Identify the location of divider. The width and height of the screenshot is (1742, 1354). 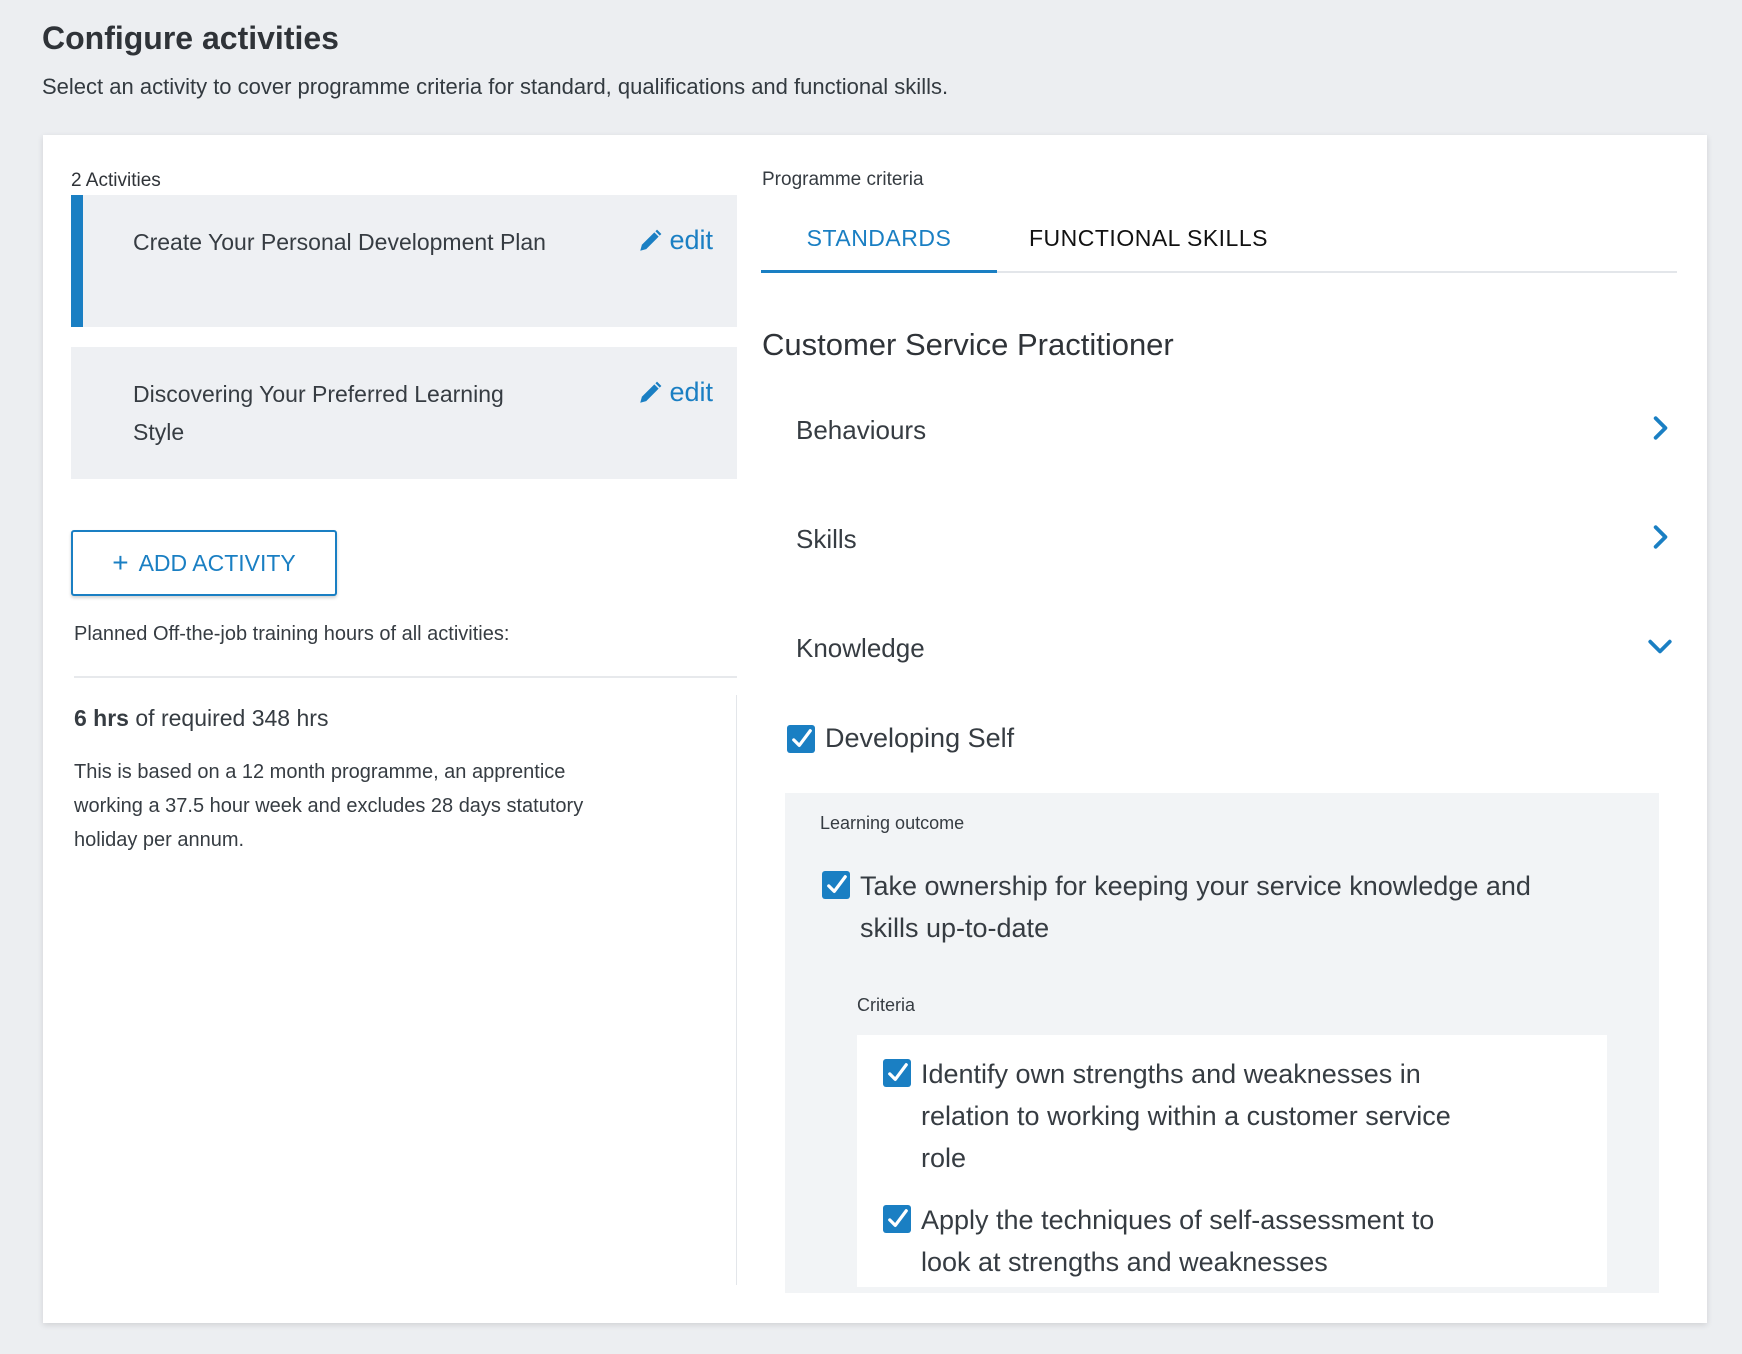
(405, 677).